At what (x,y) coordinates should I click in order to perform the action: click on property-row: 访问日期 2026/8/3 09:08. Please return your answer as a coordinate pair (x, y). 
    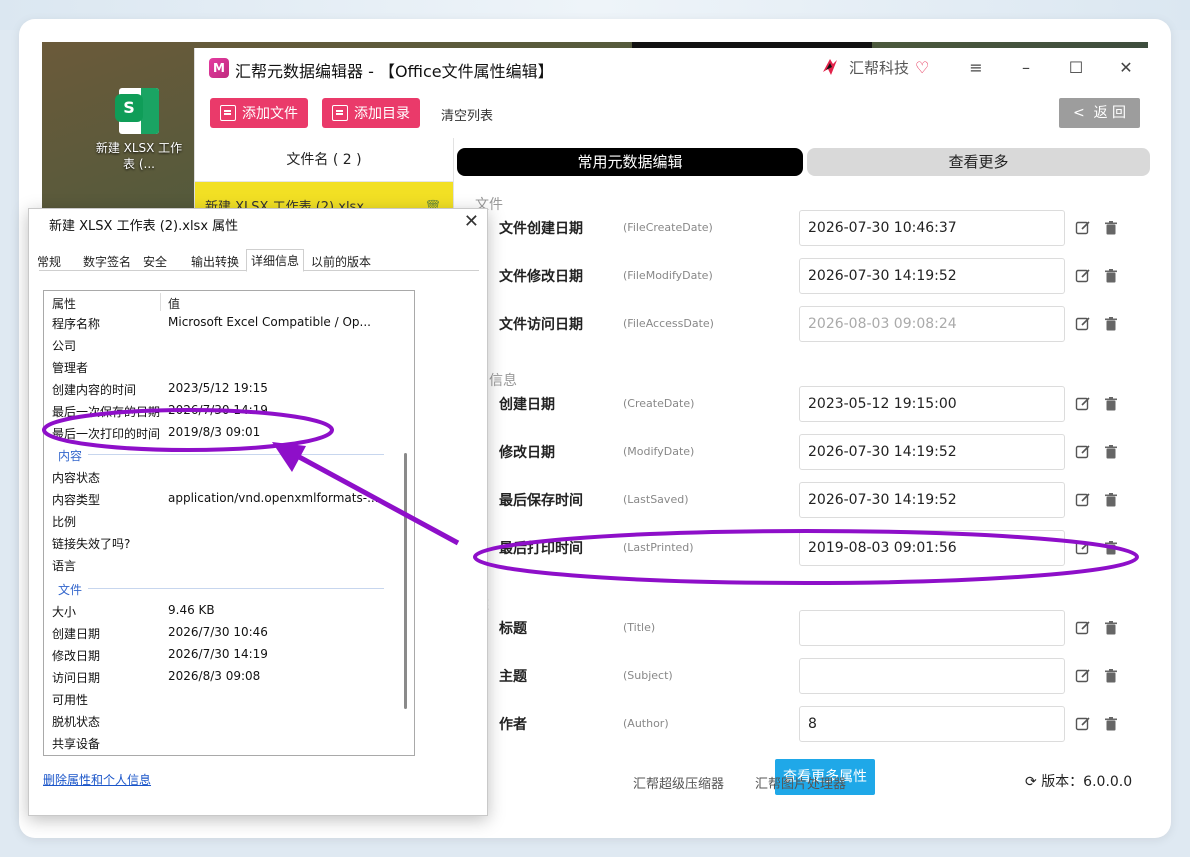
    Looking at the image, I should click on (211, 676).